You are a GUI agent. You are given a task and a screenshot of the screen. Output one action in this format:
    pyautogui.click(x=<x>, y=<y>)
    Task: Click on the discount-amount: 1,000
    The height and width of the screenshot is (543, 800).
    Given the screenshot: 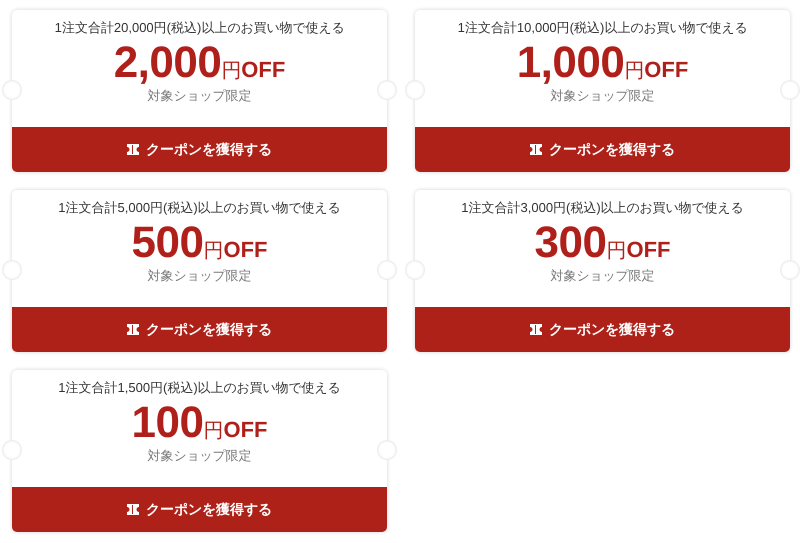 What is the action you would take?
    pyautogui.click(x=570, y=63)
    